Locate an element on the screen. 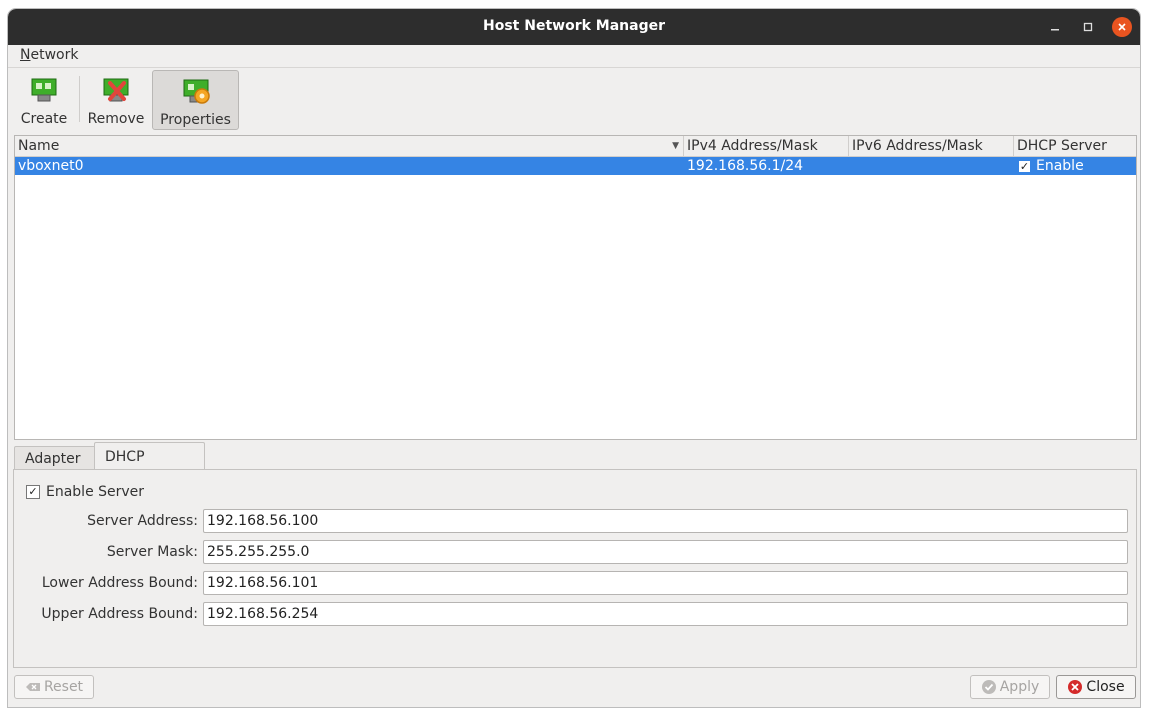  close-button: Close is located at coordinates (1096, 687).